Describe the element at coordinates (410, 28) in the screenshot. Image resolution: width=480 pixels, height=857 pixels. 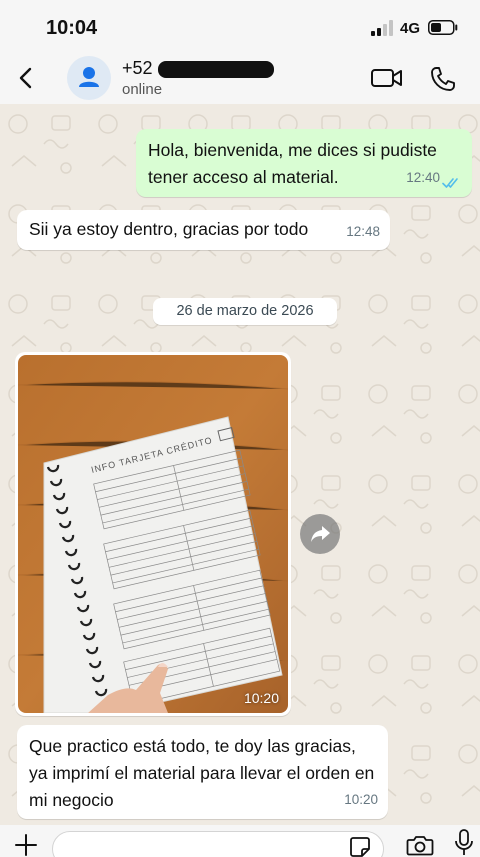
I see `network-type: 4G` at that location.